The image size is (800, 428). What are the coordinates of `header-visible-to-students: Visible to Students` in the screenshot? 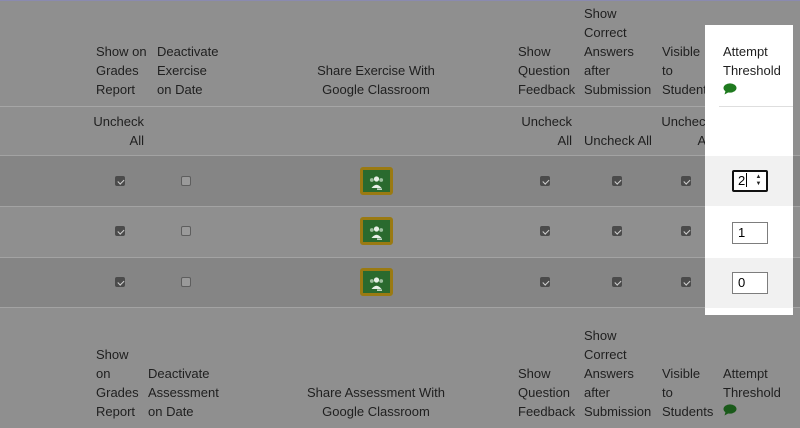 It's located at (688, 392).